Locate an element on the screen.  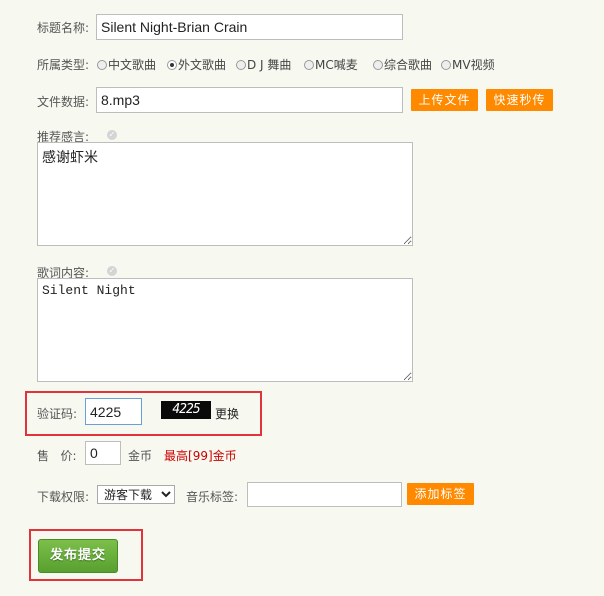
add-tag-button: 添加标签 is located at coordinates (440, 494).